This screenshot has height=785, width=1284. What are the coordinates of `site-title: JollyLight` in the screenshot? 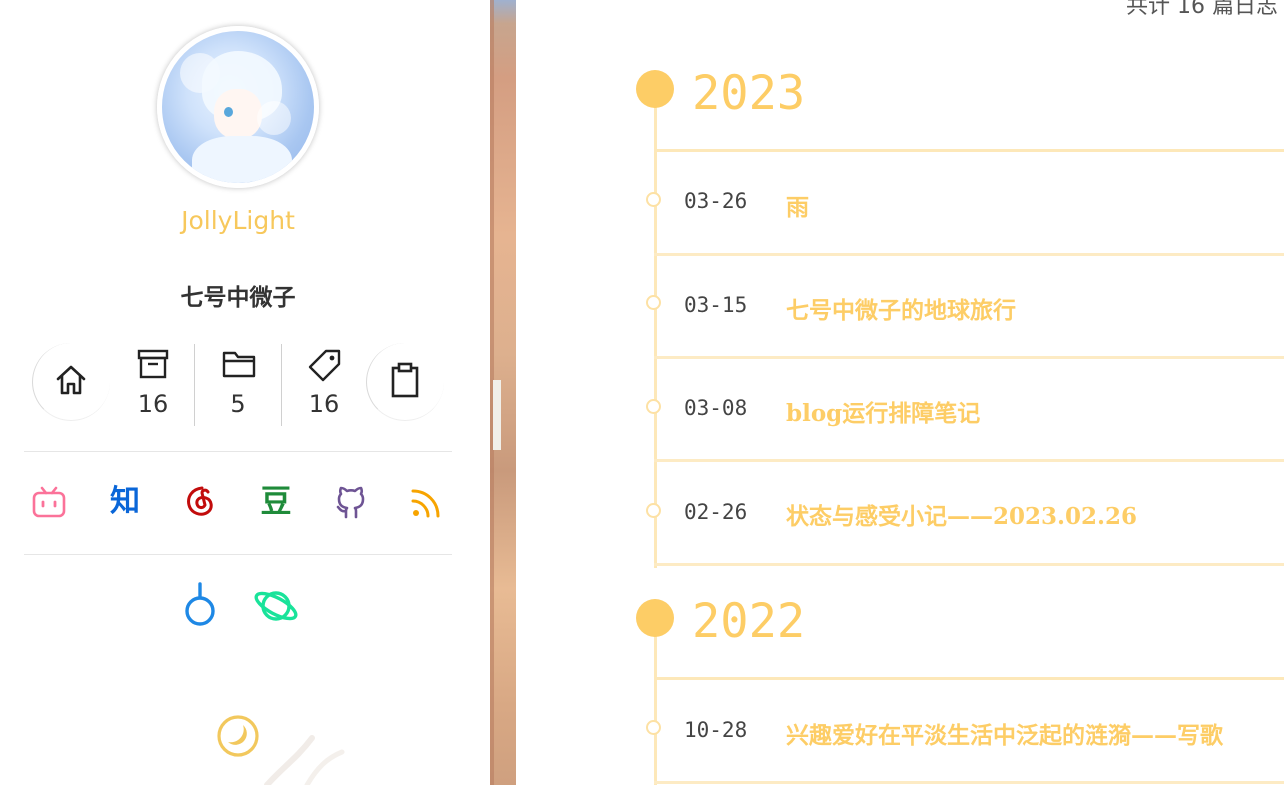 It's located at (238, 220).